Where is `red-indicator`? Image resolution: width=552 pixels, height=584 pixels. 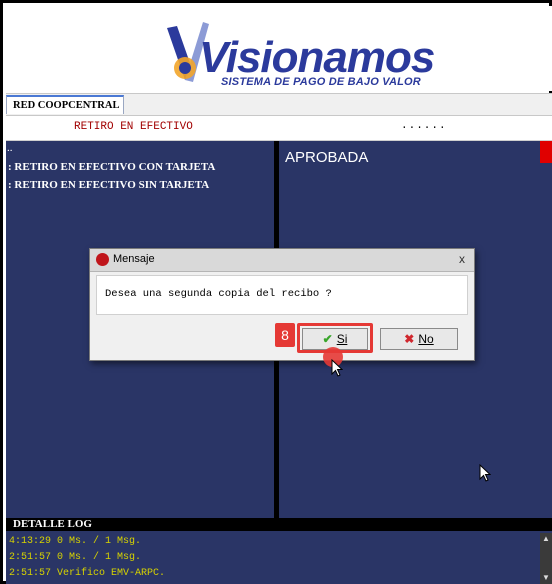
red-indicator is located at coordinates (546, 152).